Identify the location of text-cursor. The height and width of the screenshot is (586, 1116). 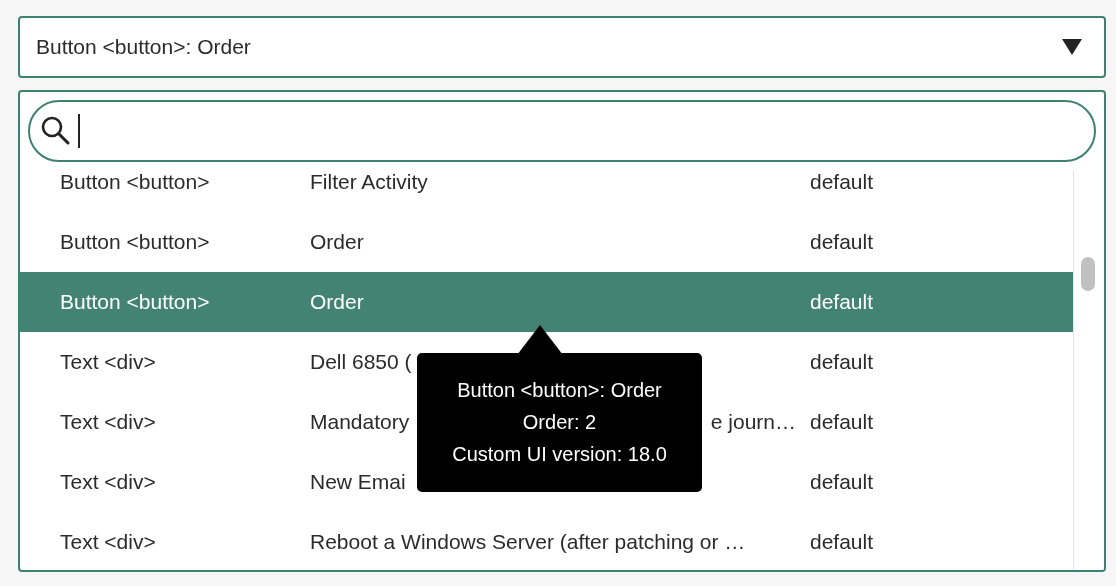
(79, 131).